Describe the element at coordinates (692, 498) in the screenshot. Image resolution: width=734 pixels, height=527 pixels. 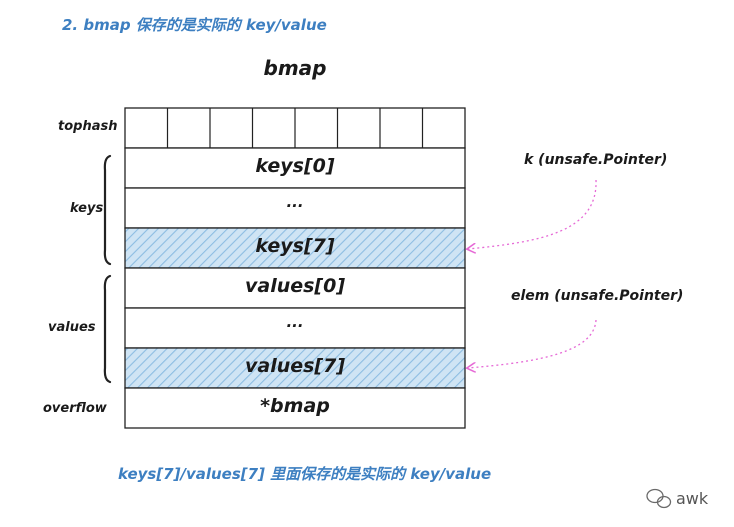
I see `watermark-text: awk` at that location.